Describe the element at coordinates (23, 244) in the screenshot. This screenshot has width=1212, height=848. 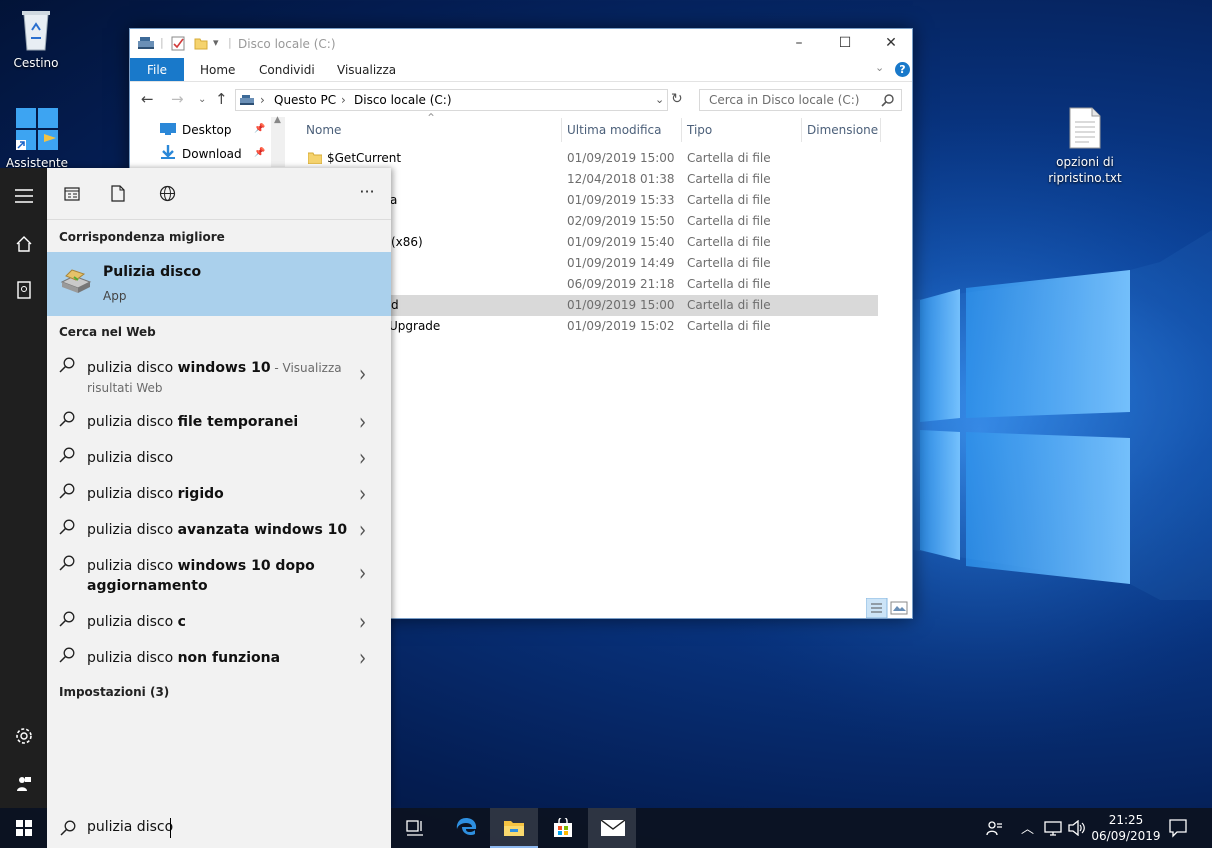
I see `home-icon` at that location.